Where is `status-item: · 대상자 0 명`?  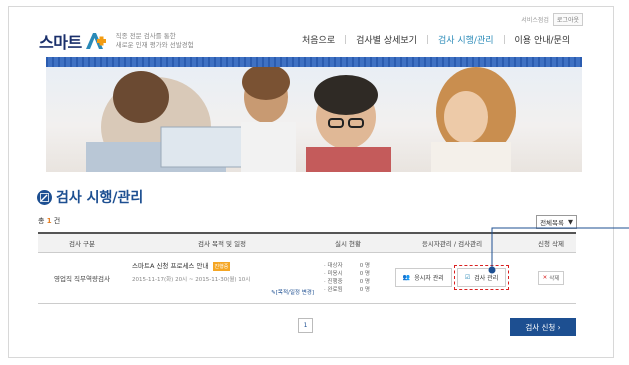
status-item: · 대상자 0 명 is located at coordinates (347, 265).